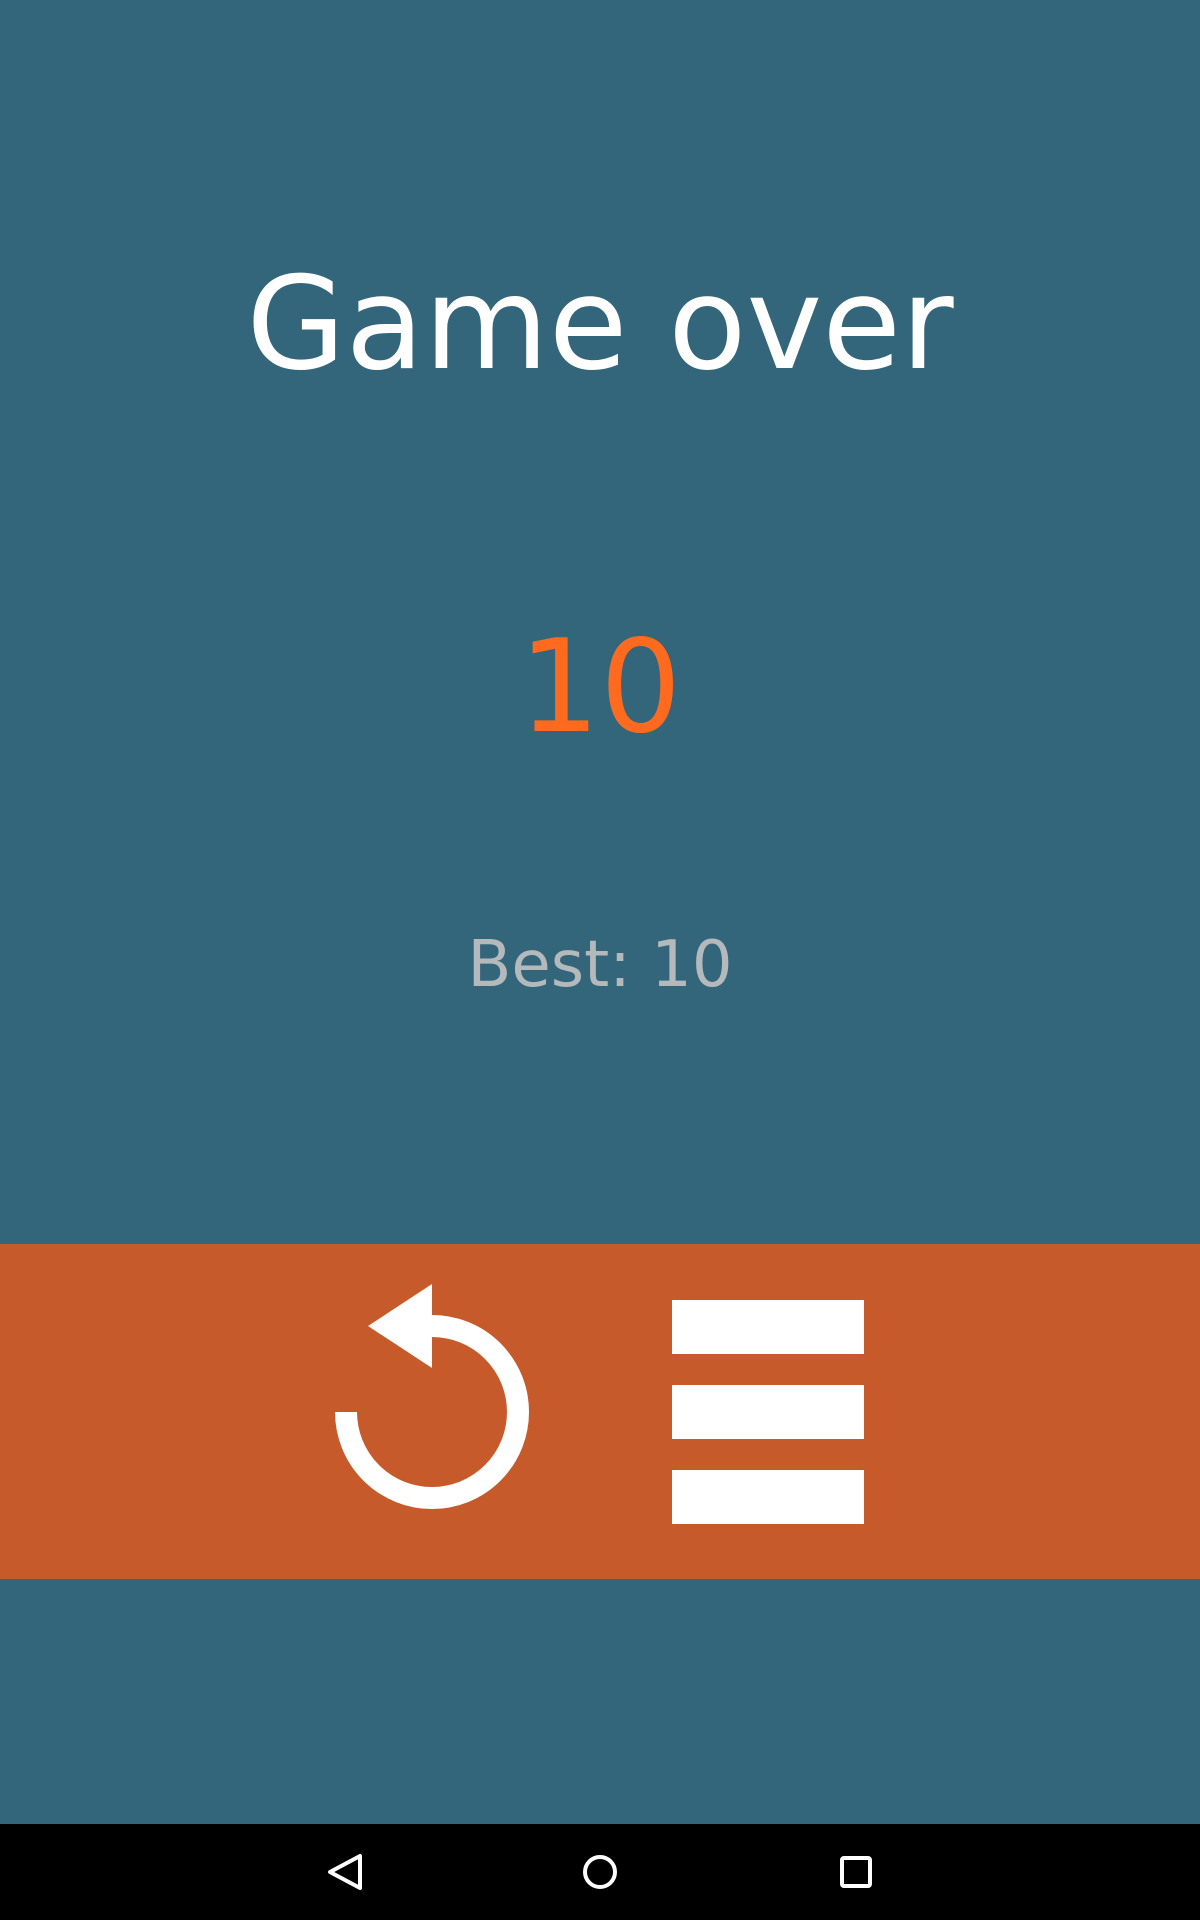  I want to click on replay-button, so click(431, 1396).